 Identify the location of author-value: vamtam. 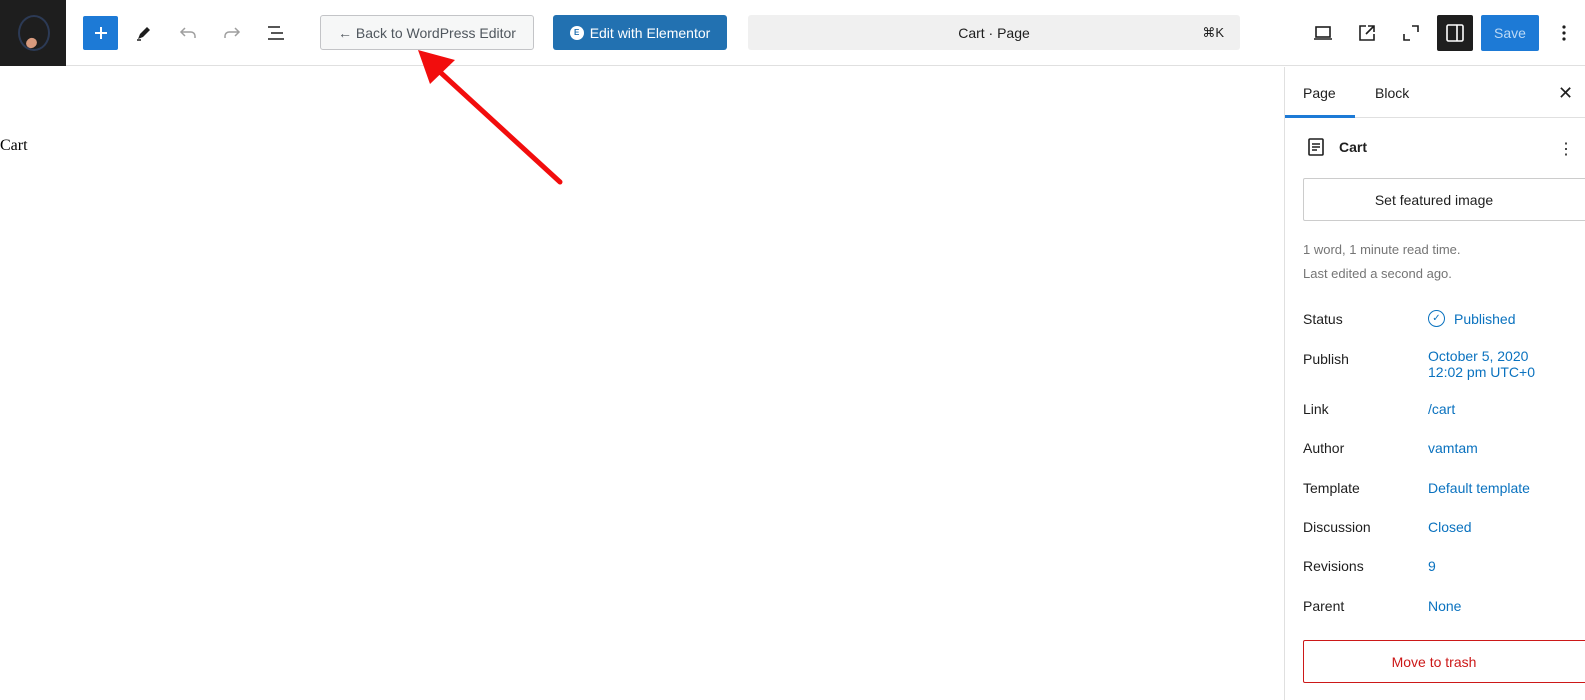
(1453, 448).